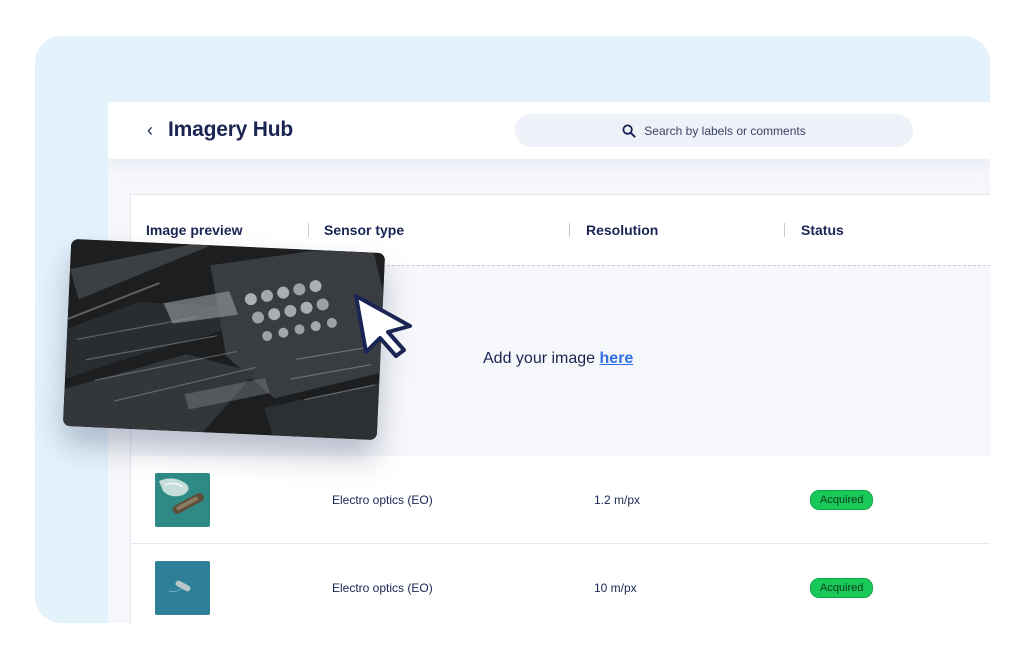 The width and height of the screenshot is (1024, 658). What do you see at coordinates (230, 129) in the screenshot?
I see `page-title: Imagery Hub` at bounding box center [230, 129].